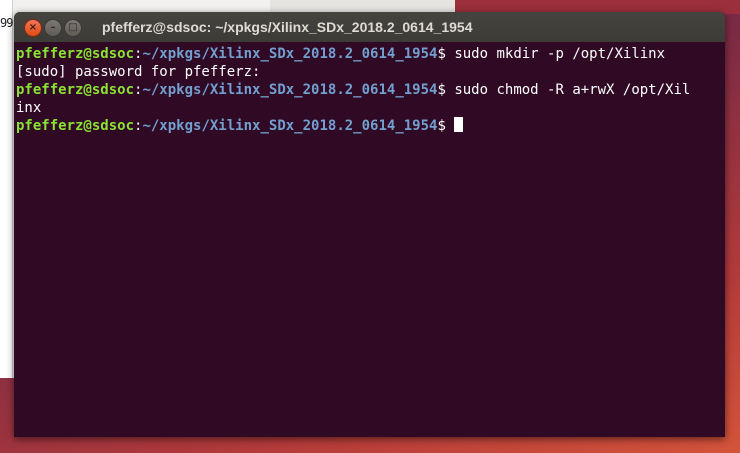 This screenshot has height=453, width=740. What do you see at coordinates (29, 108) in the screenshot?
I see `output-text: inx` at bounding box center [29, 108].